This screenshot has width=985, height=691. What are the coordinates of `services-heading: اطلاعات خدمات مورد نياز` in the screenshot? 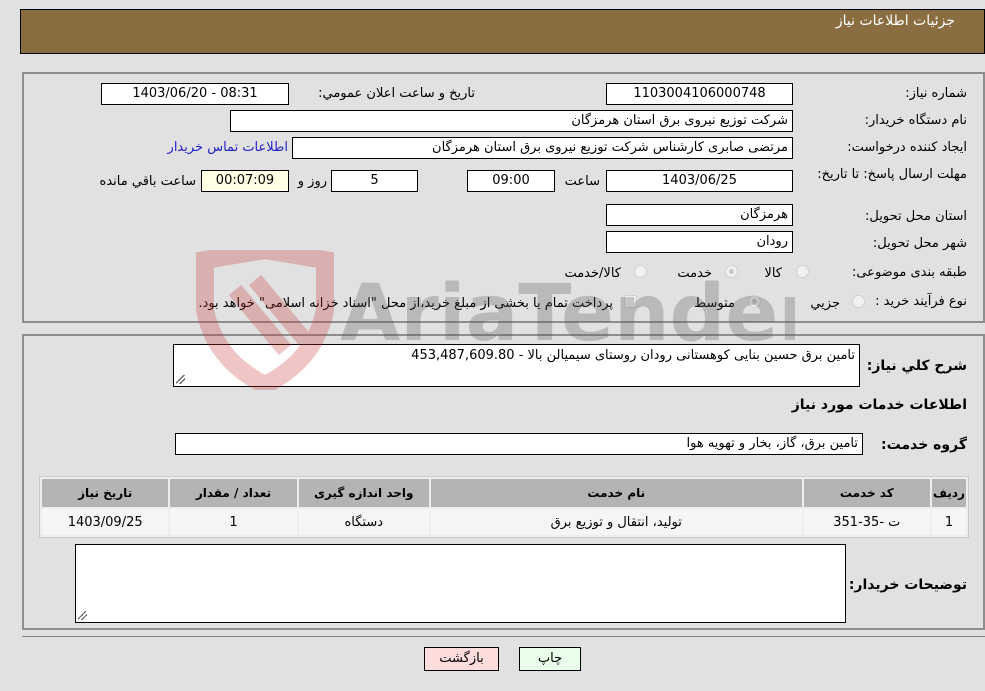 It's located at (879, 405).